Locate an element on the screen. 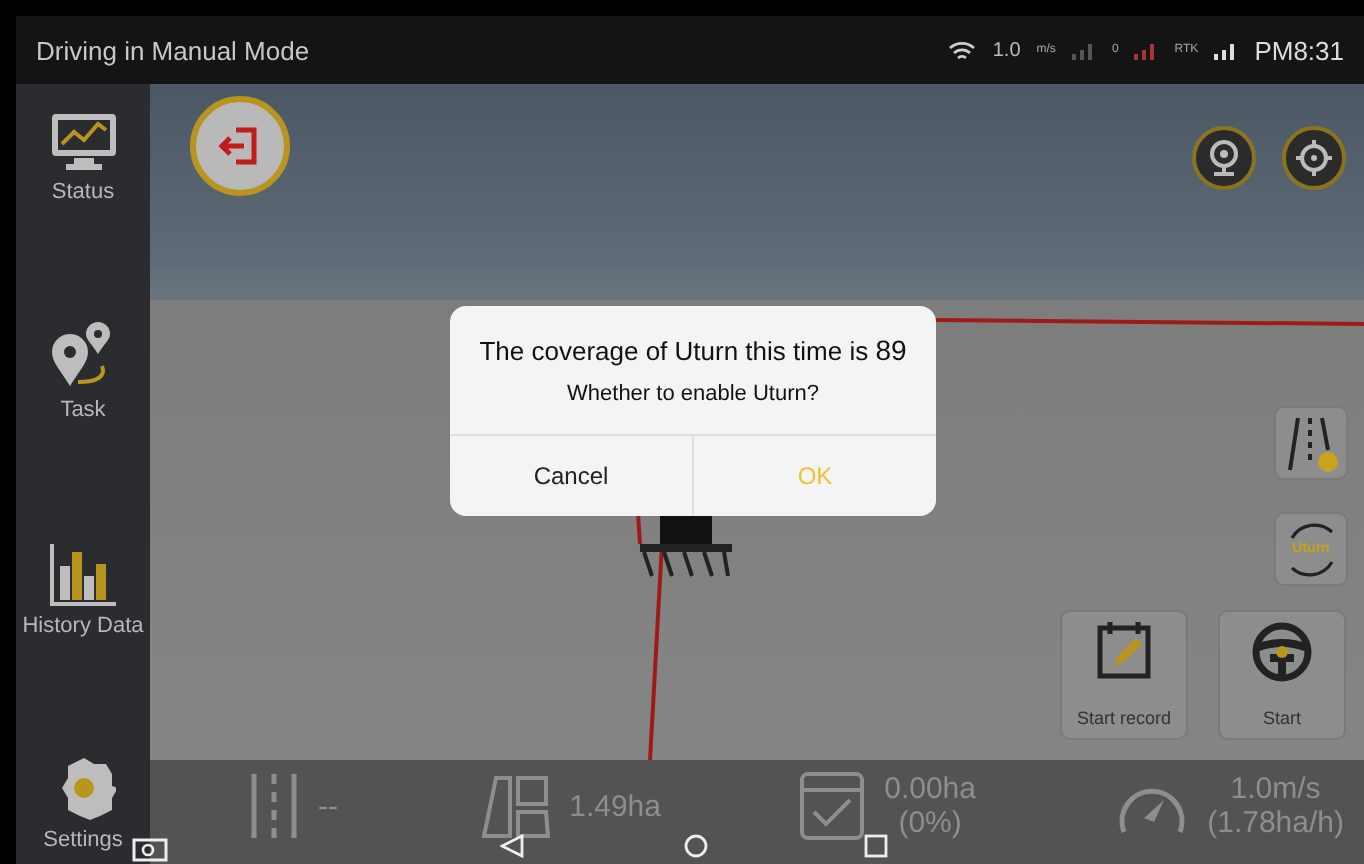  monitor-chart-icon is located at coordinates (83, 142).